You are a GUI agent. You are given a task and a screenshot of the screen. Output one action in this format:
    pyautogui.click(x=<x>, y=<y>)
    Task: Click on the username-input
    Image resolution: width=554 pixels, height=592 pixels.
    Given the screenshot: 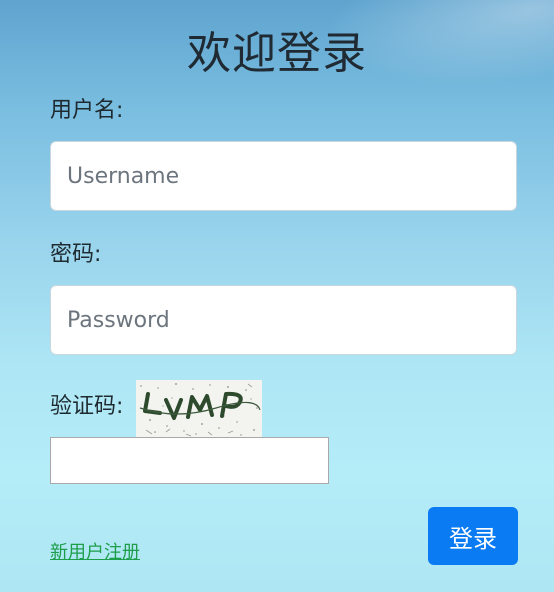 What is the action you would take?
    pyautogui.click(x=283, y=176)
    